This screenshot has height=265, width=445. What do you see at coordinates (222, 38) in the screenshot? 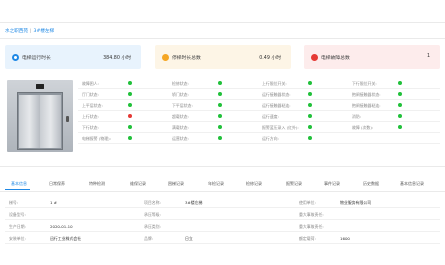
I see `breadcrumb-divider` at bounding box center [222, 38].